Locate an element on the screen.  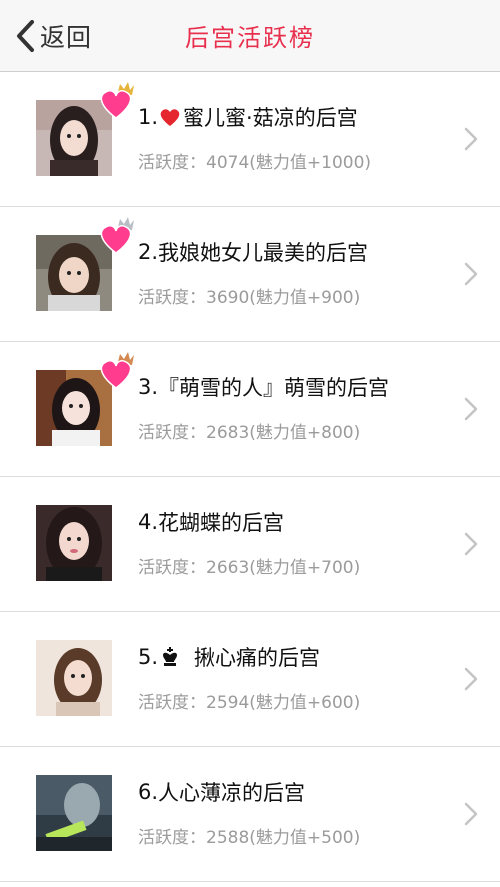
nav-bar: 返回 后宫活跃榜 is located at coordinates (250, 36).